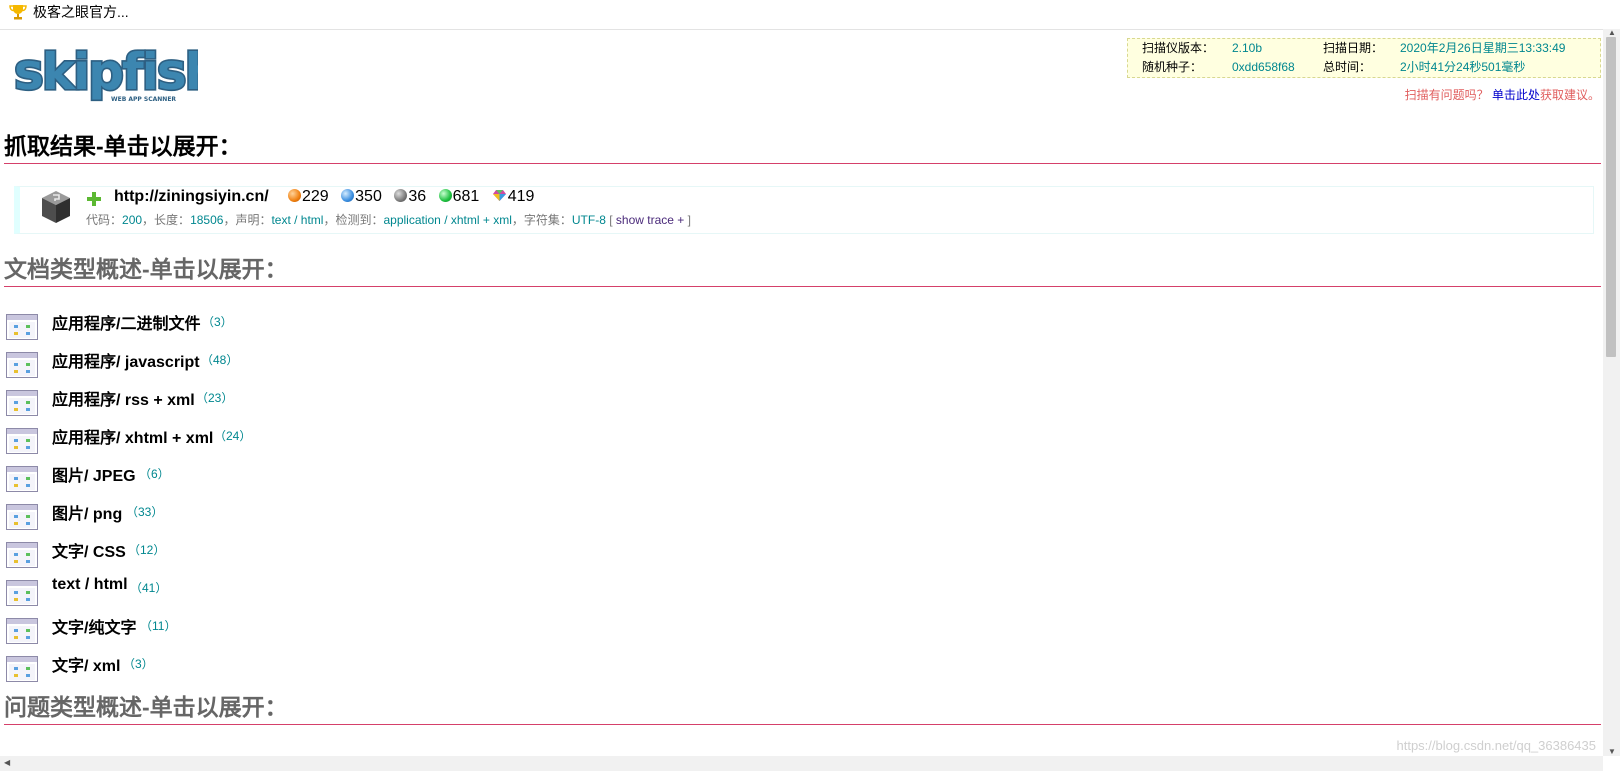 The height and width of the screenshot is (771, 1620). What do you see at coordinates (207, 220) in the screenshot?
I see `content-length: 18506` at bounding box center [207, 220].